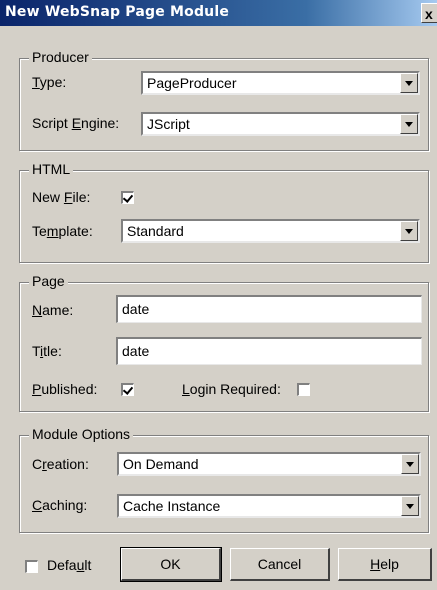  What do you see at coordinates (385, 564) in the screenshot?
I see `help-button: Help` at bounding box center [385, 564].